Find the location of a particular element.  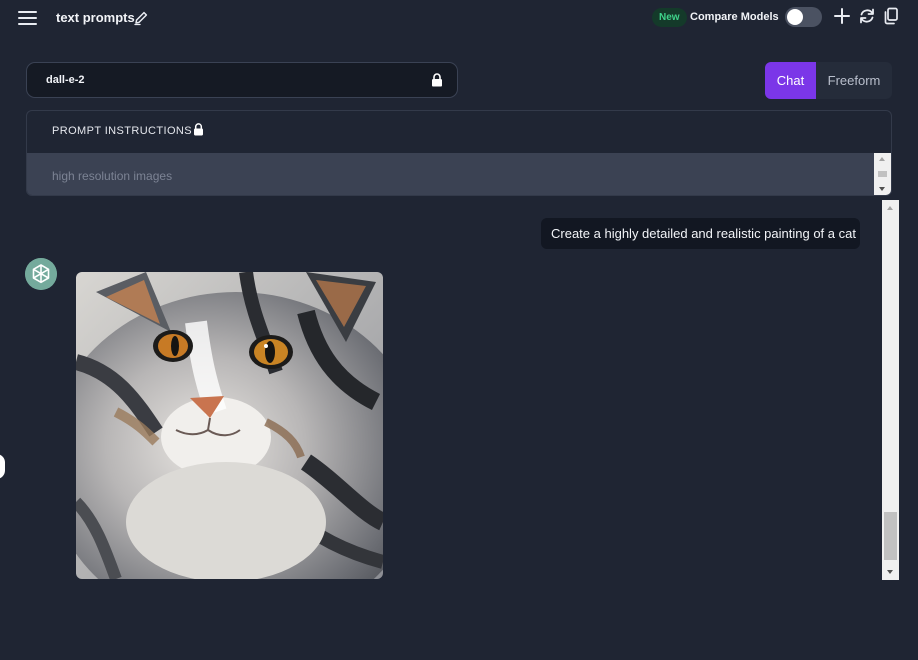

prompt-instructions-text: high resolution images is located at coordinates (112, 176).